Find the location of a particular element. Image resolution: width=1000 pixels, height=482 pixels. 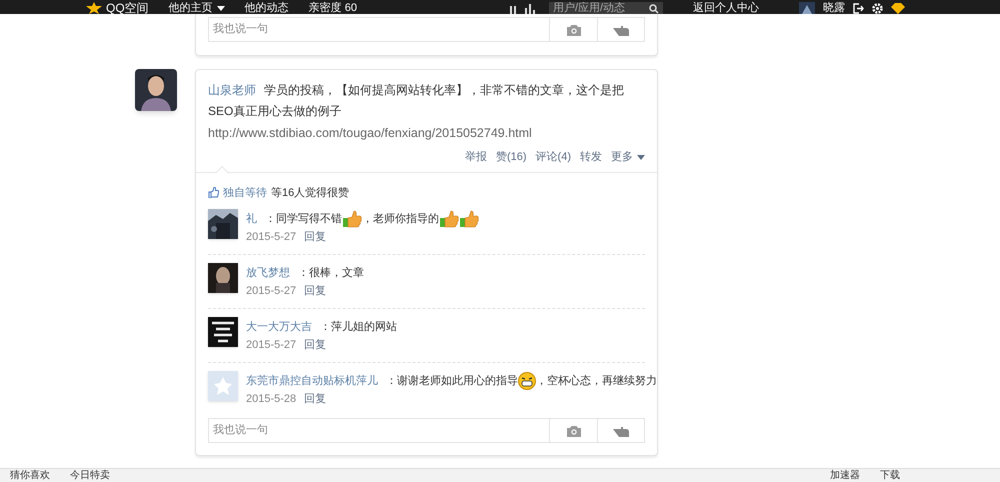

bottom-bar-link: 下载 is located at coordinates (890, 476).